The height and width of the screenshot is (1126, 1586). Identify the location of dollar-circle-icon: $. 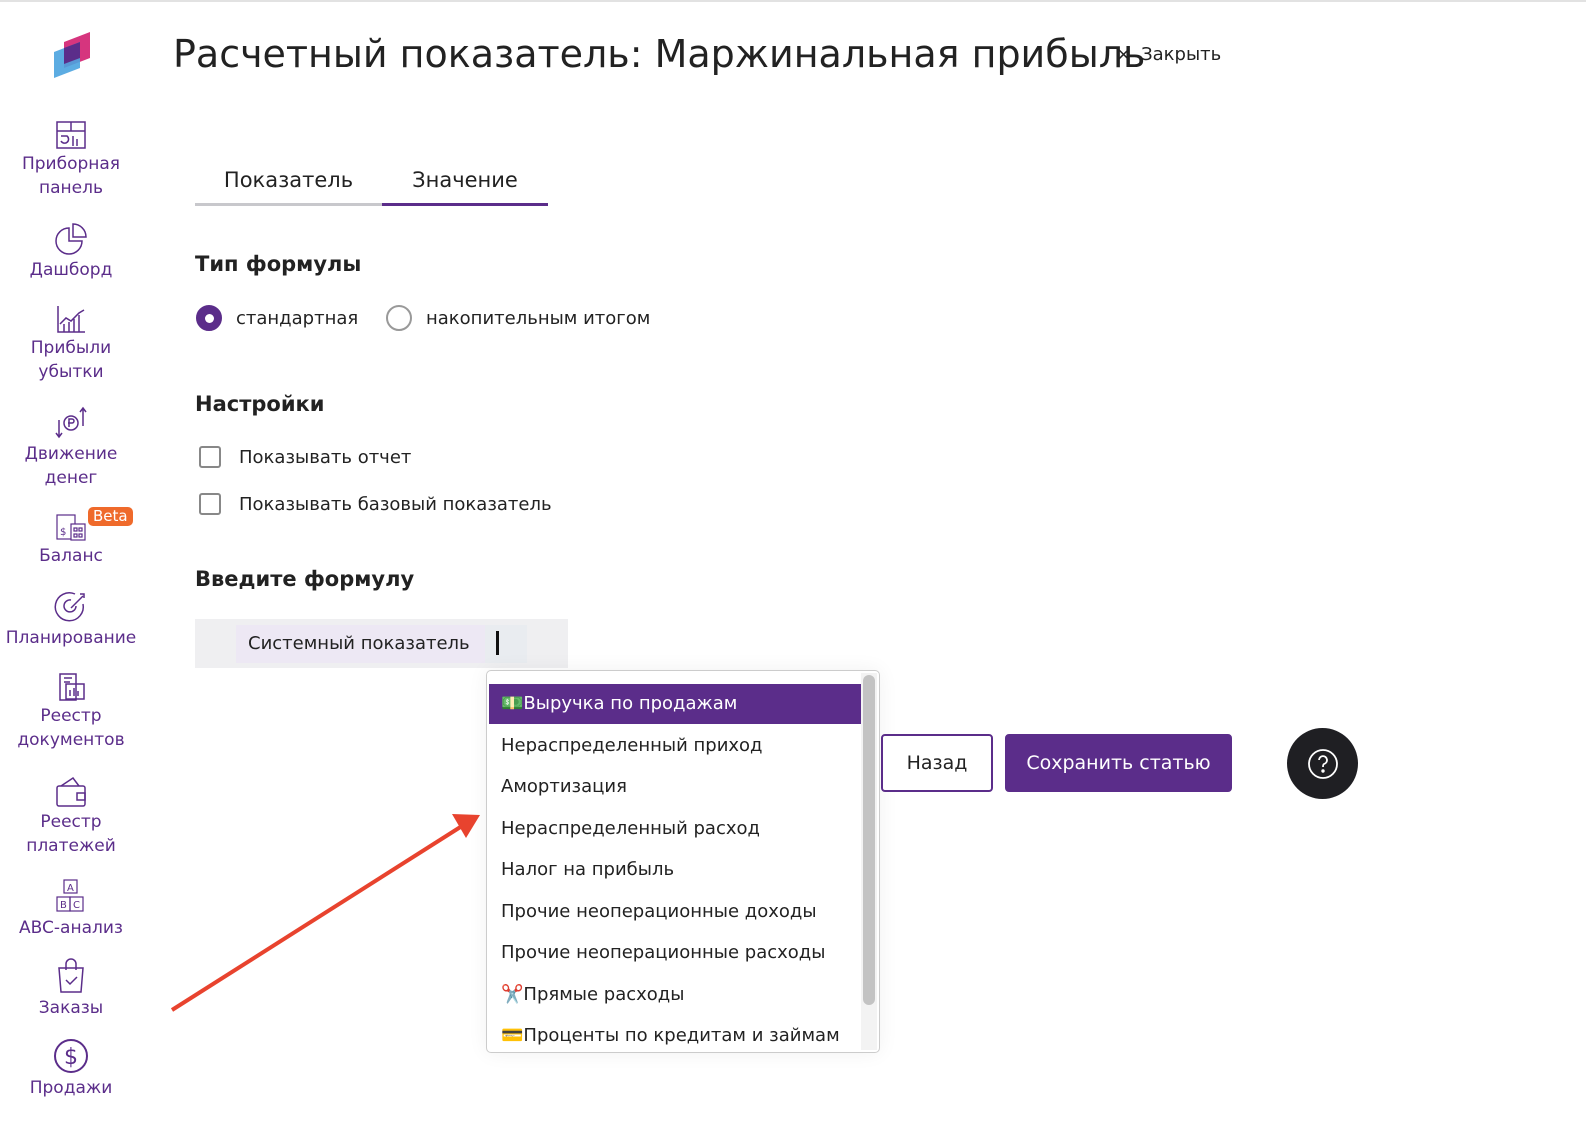
(71, 1056).